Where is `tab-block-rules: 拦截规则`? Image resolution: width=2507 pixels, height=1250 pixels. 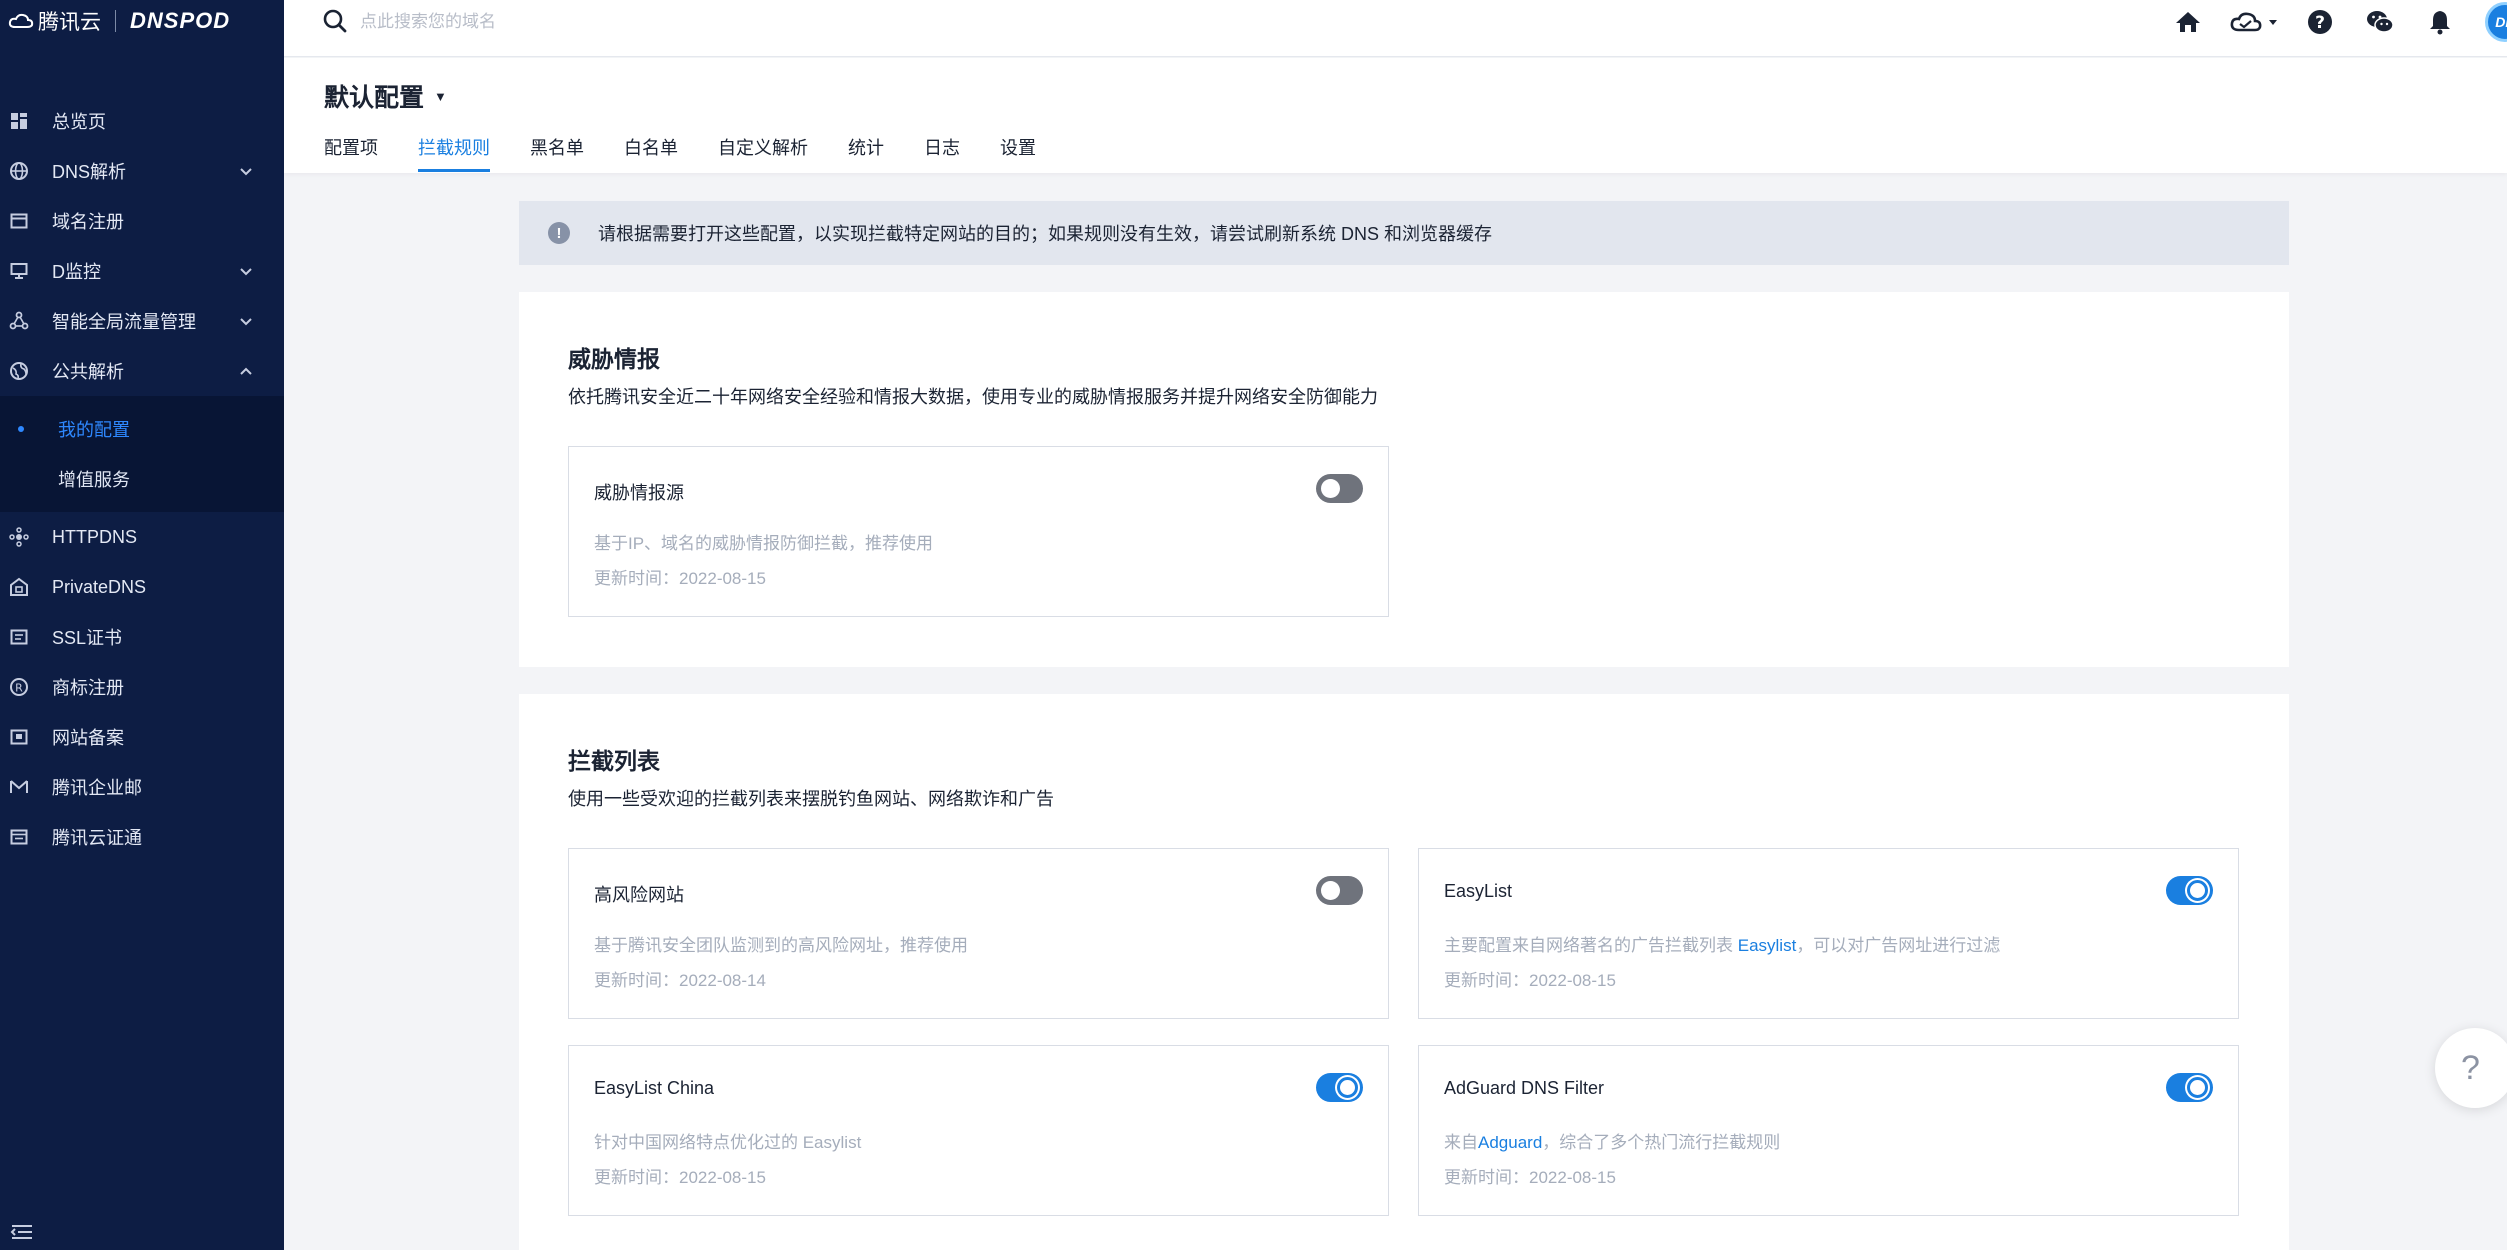
tab-block-rules: 拦截规则 is located at coordinates (454, 153).